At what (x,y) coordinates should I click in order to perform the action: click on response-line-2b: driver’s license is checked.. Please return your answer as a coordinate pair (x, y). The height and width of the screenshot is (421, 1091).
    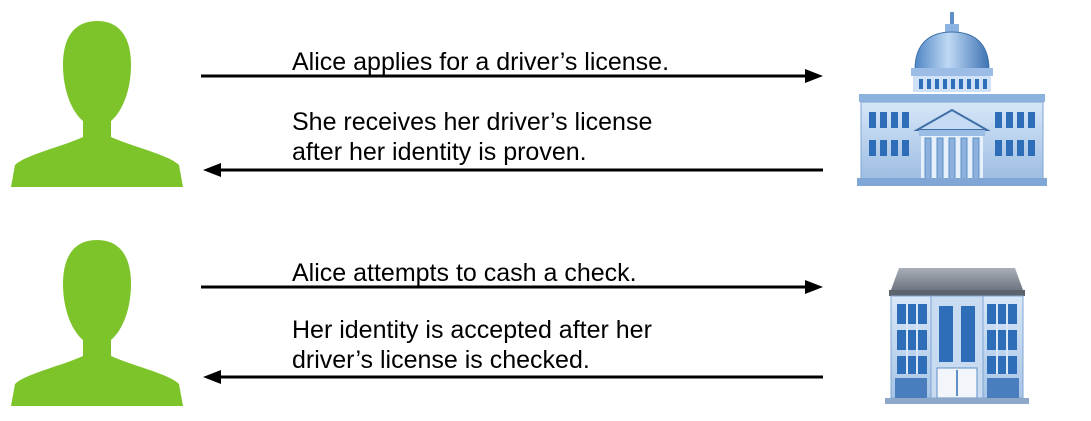
    Looking at the image, I should click on (441, 360).